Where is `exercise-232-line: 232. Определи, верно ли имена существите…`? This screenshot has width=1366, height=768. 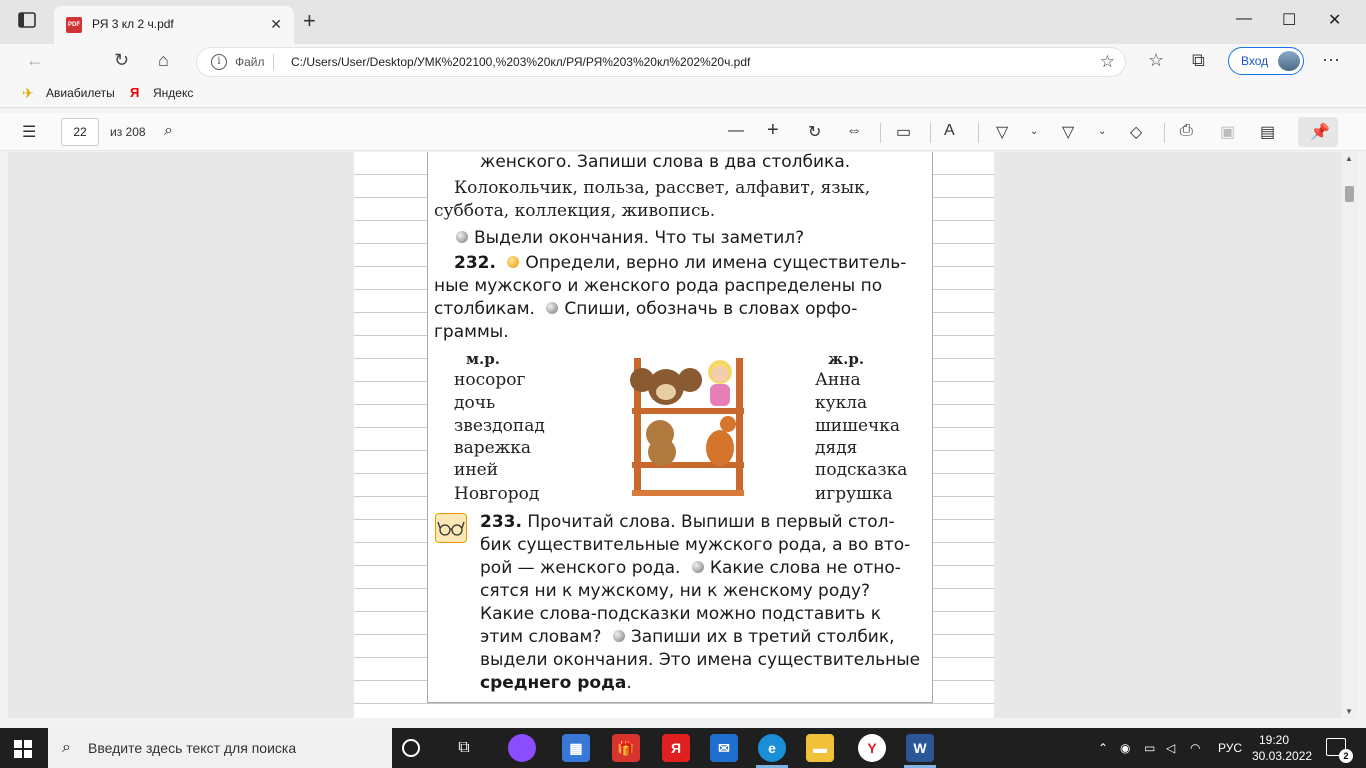 exercise-232-line: 232. Определи, верно ли имена существите… is located at coordinates (680, 263).